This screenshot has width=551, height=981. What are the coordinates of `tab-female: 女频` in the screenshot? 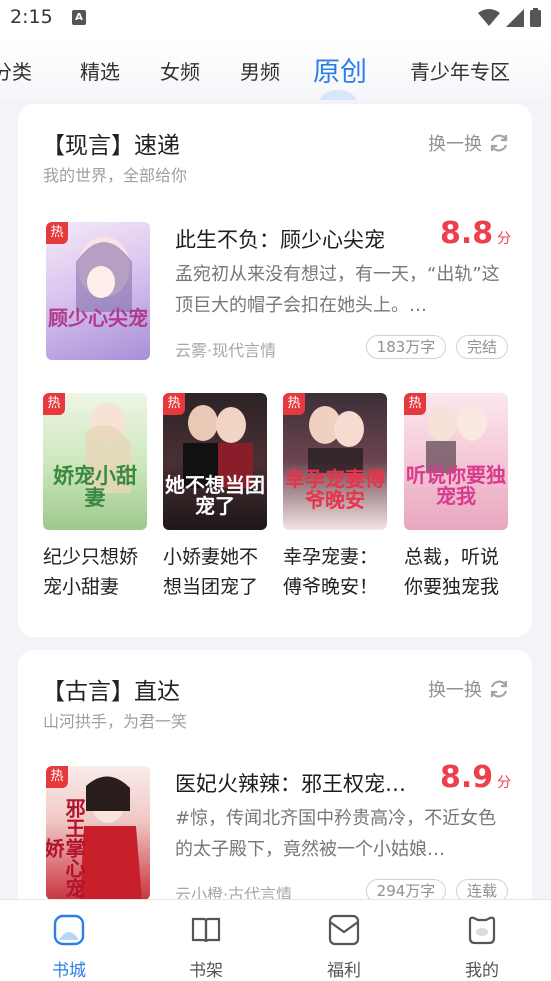 It's located at (180, 70).